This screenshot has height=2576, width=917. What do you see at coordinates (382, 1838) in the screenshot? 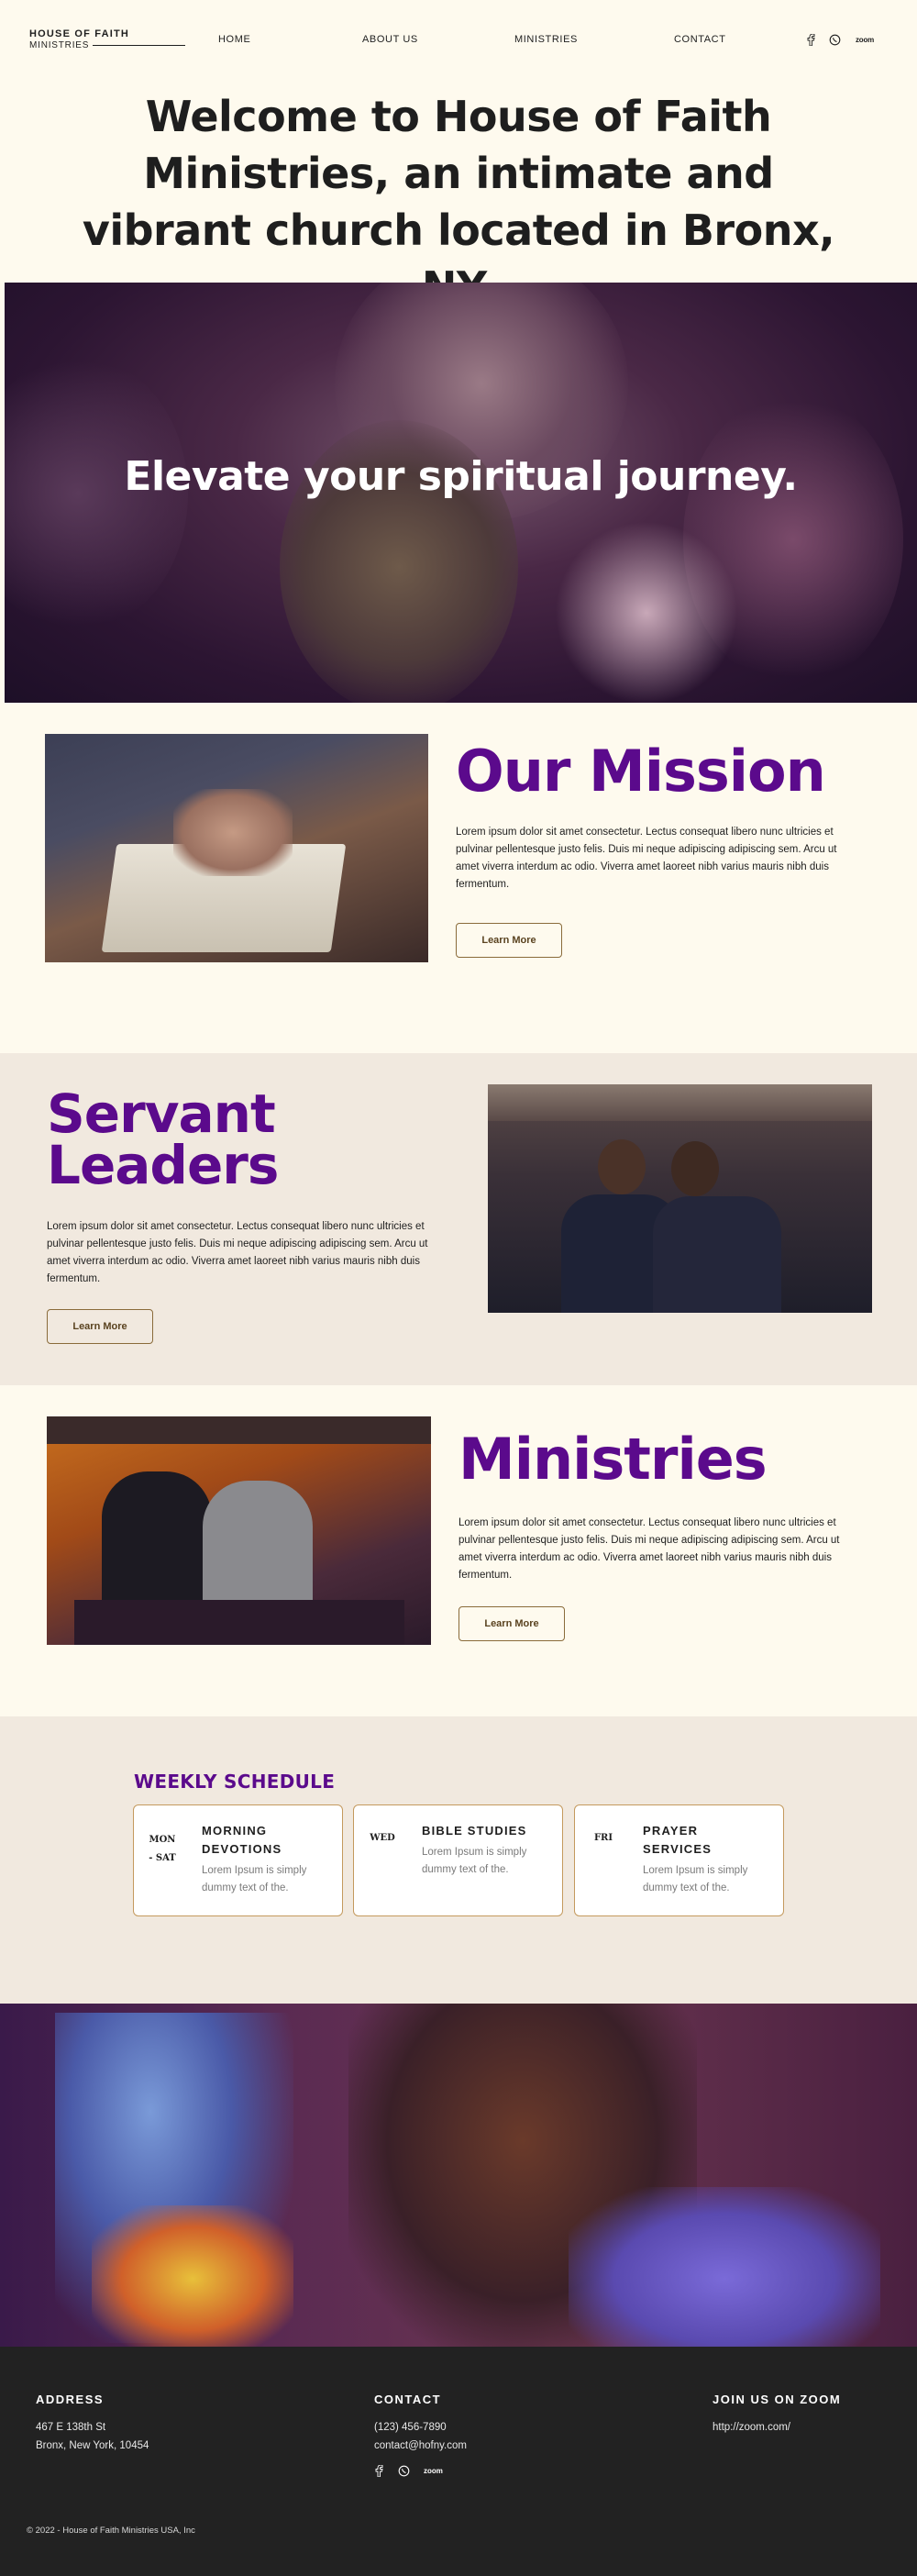
I see `schedule-day: WED` at bounding box center [382, 1838].